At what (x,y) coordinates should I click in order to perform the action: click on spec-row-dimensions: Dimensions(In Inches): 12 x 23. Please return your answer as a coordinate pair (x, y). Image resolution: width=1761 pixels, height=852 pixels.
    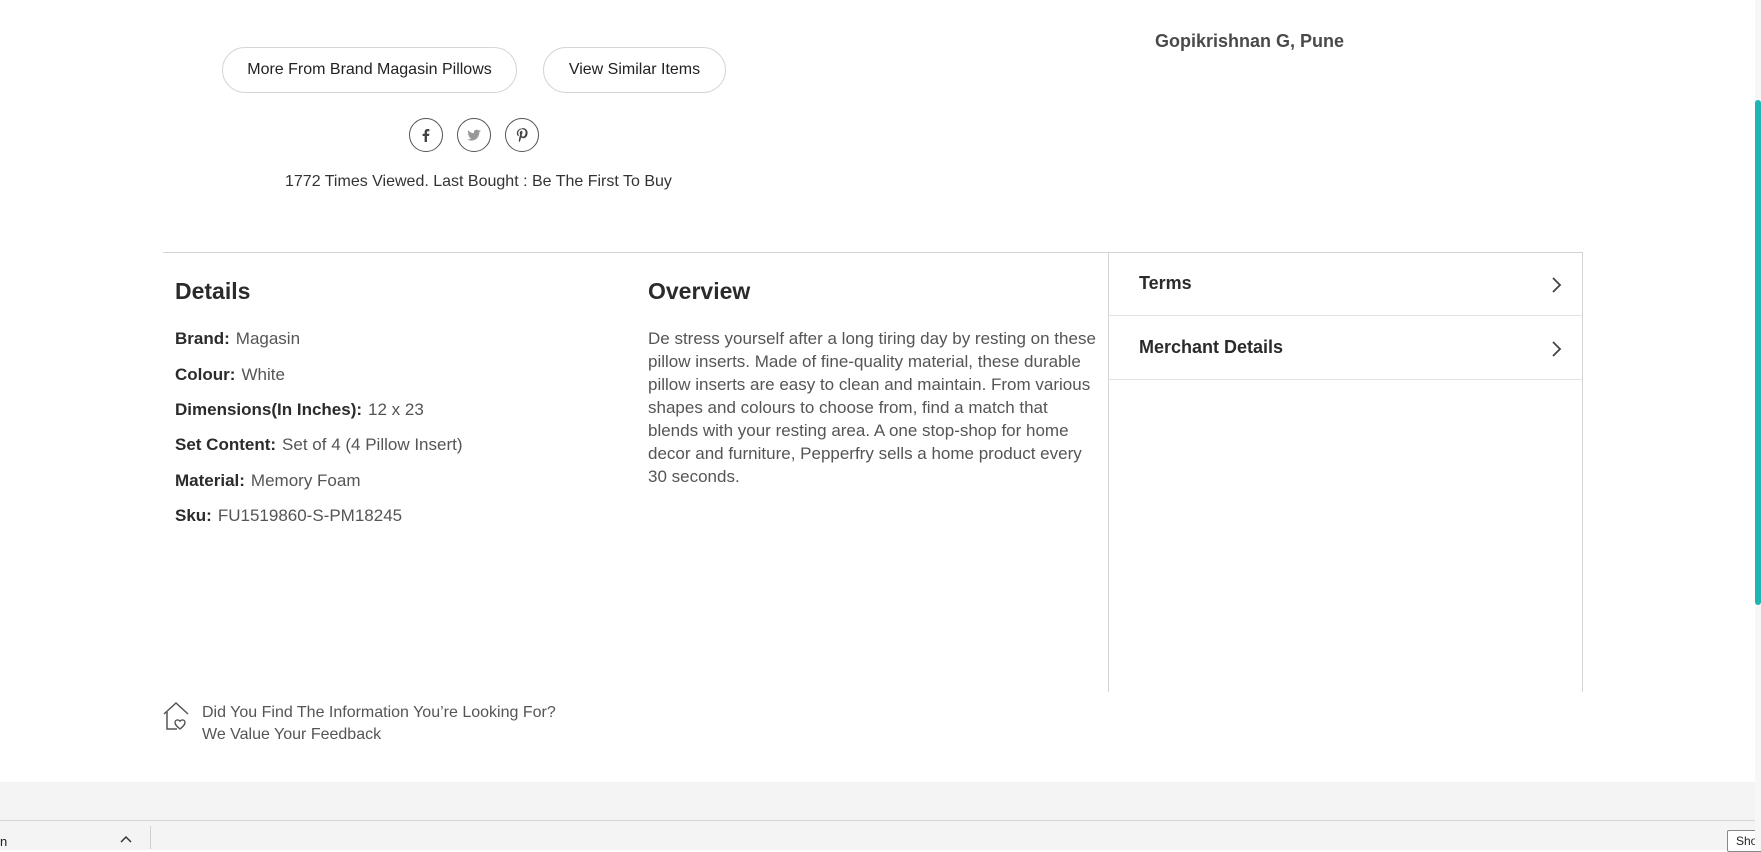
    Looking at the image, I should click on (299, 410).